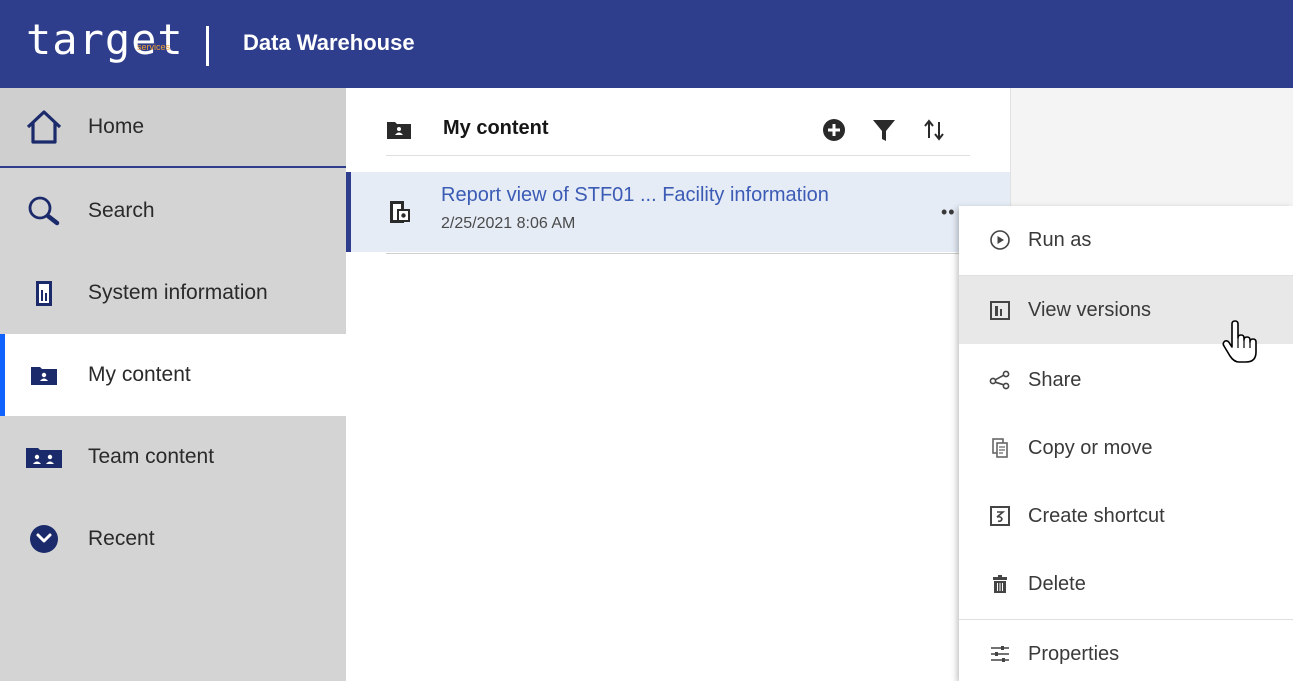 The image size is (1293, 681). I want to click on hand-cursor-icon, so click(1239, 341).